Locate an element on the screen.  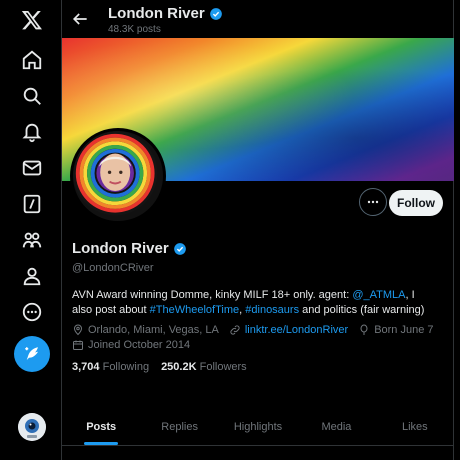
hashtag-link: #TheWheelofTime is located at coordinates (194, 310).